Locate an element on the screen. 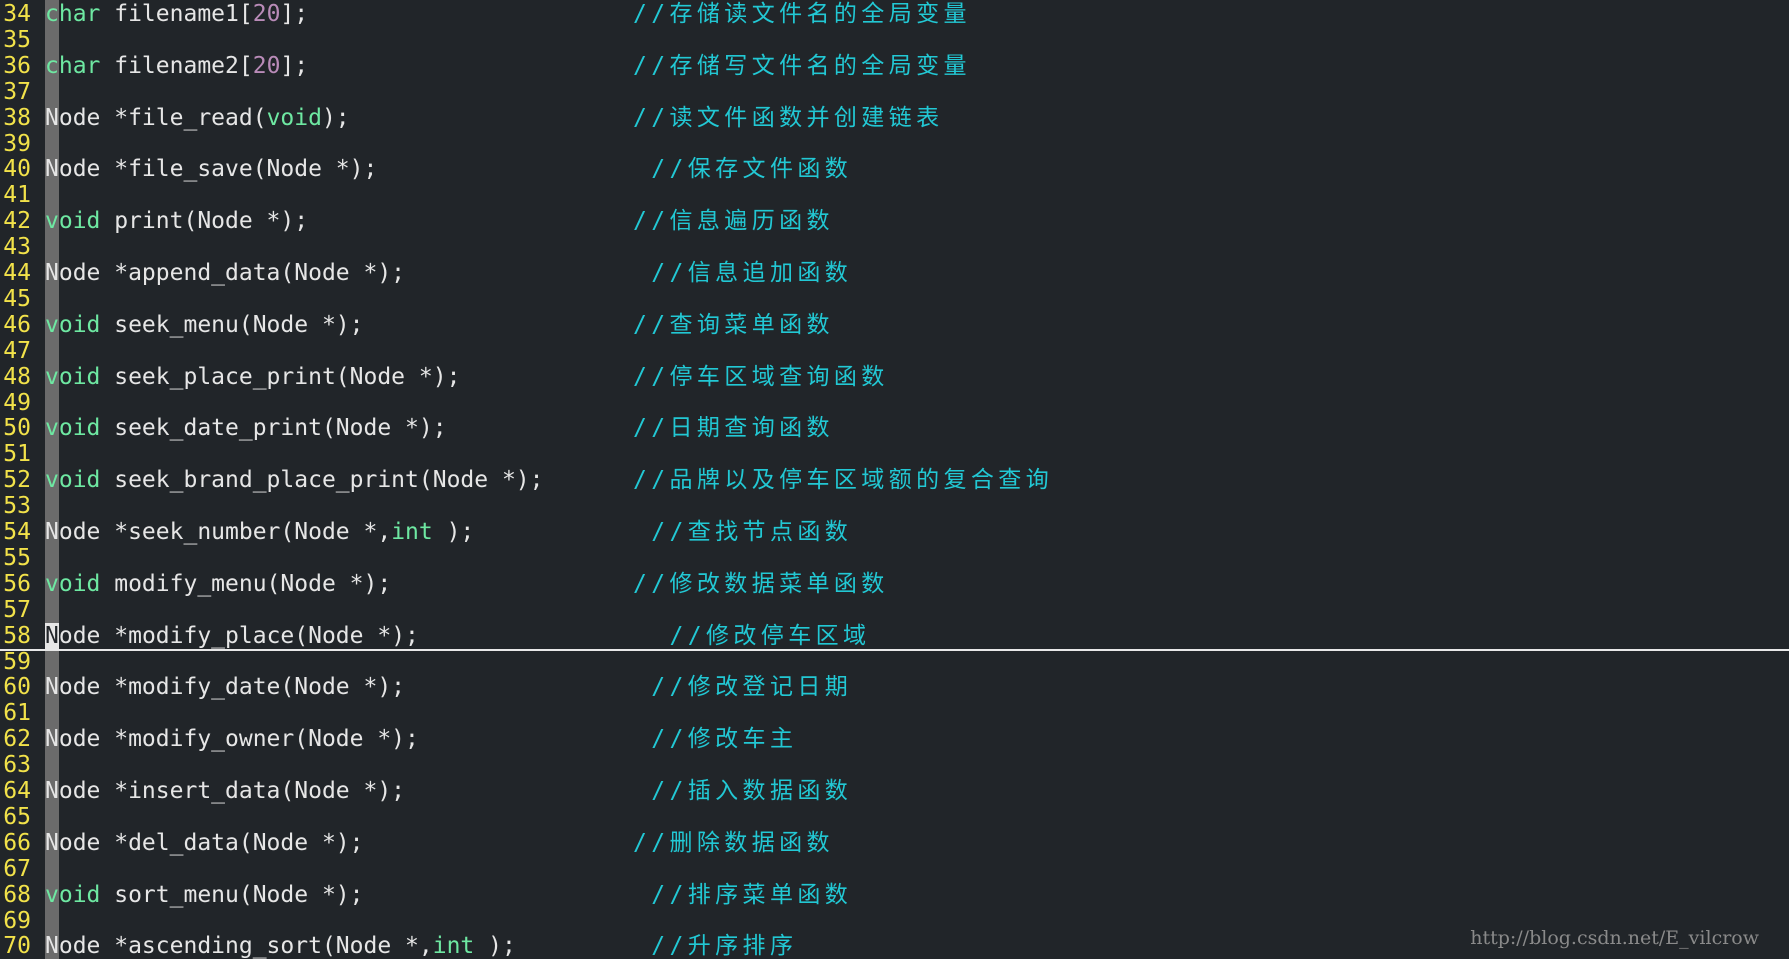 The height and width of the screenshot is (959, 1789). code-line: 61 is located at coordinates (894, 713).